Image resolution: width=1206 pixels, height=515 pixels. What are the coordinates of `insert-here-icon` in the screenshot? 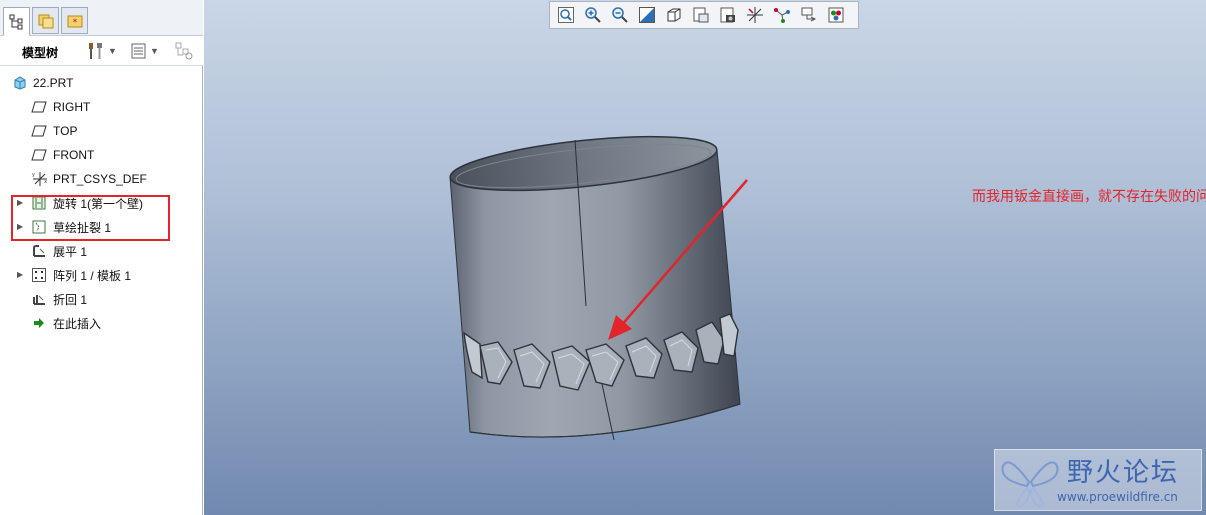 It's located at (39, 323).